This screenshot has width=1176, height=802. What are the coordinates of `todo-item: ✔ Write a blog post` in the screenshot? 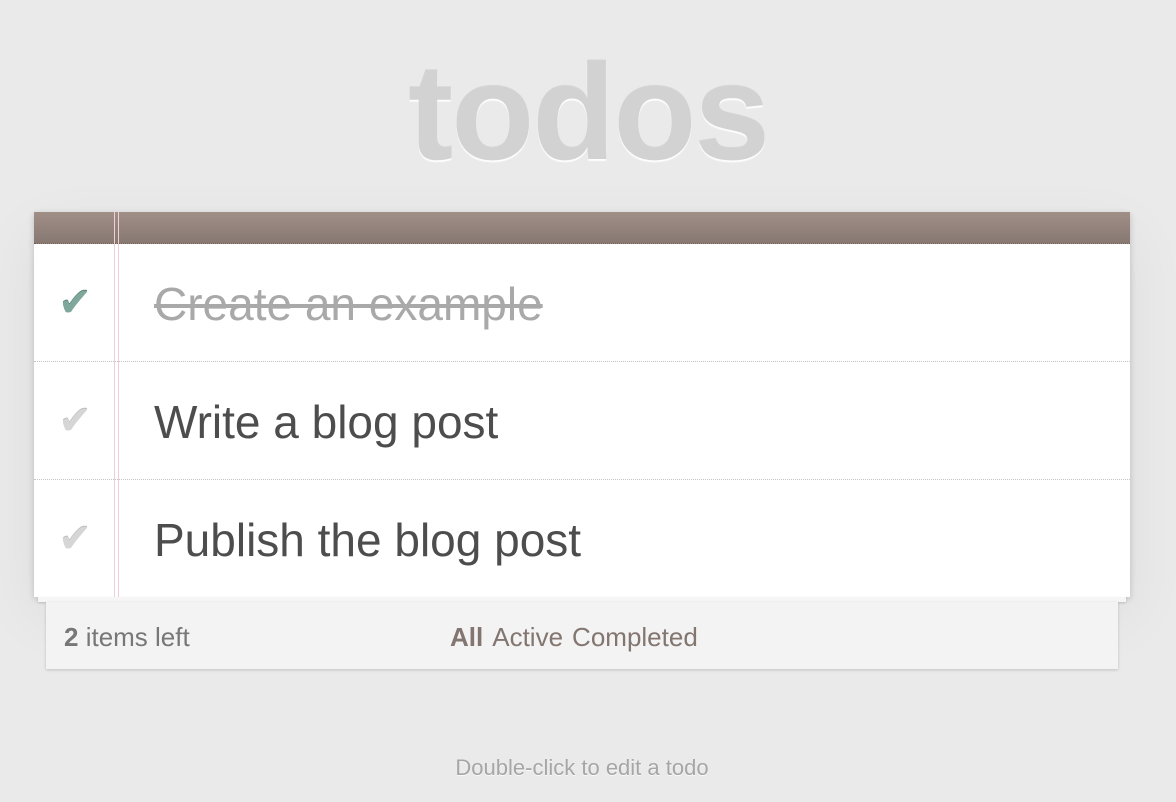 It's located at (582, 421).